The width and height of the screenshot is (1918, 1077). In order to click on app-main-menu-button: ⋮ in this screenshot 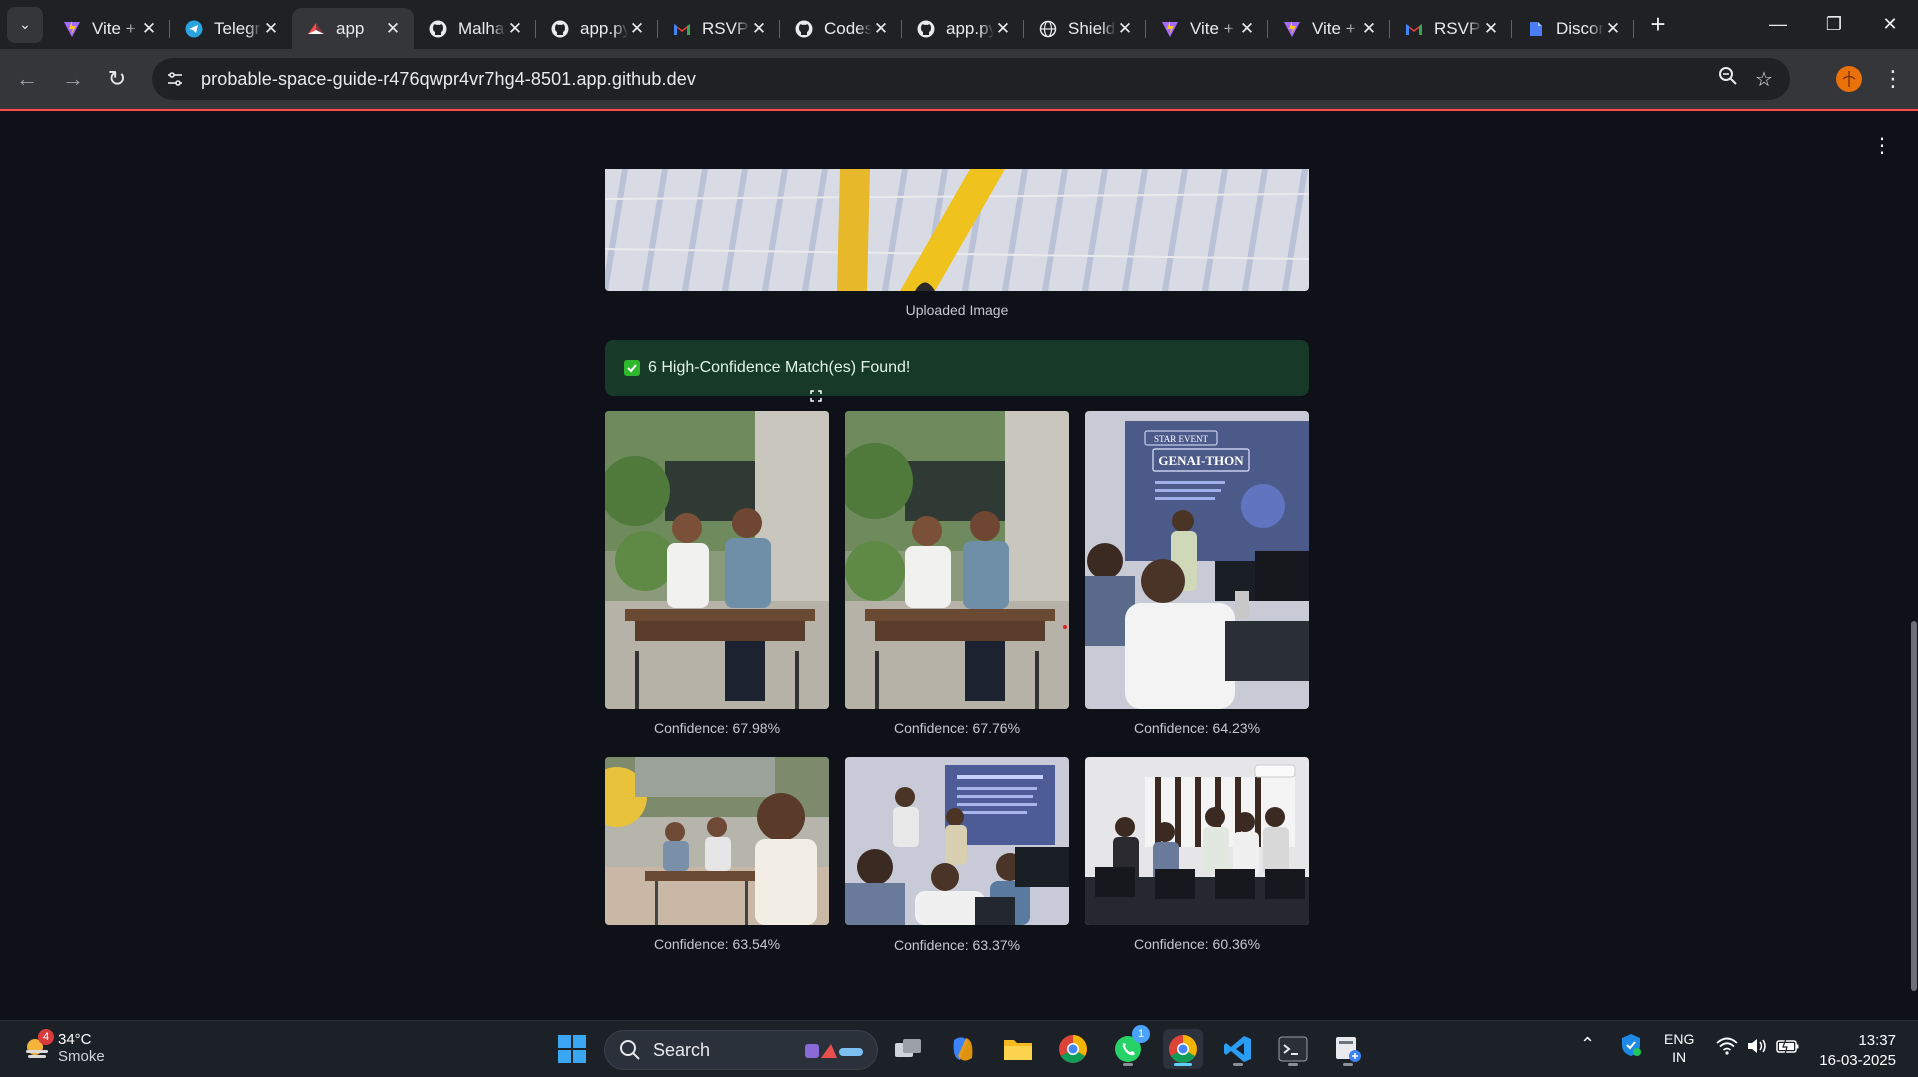, I will do `click(1882, 145)`.